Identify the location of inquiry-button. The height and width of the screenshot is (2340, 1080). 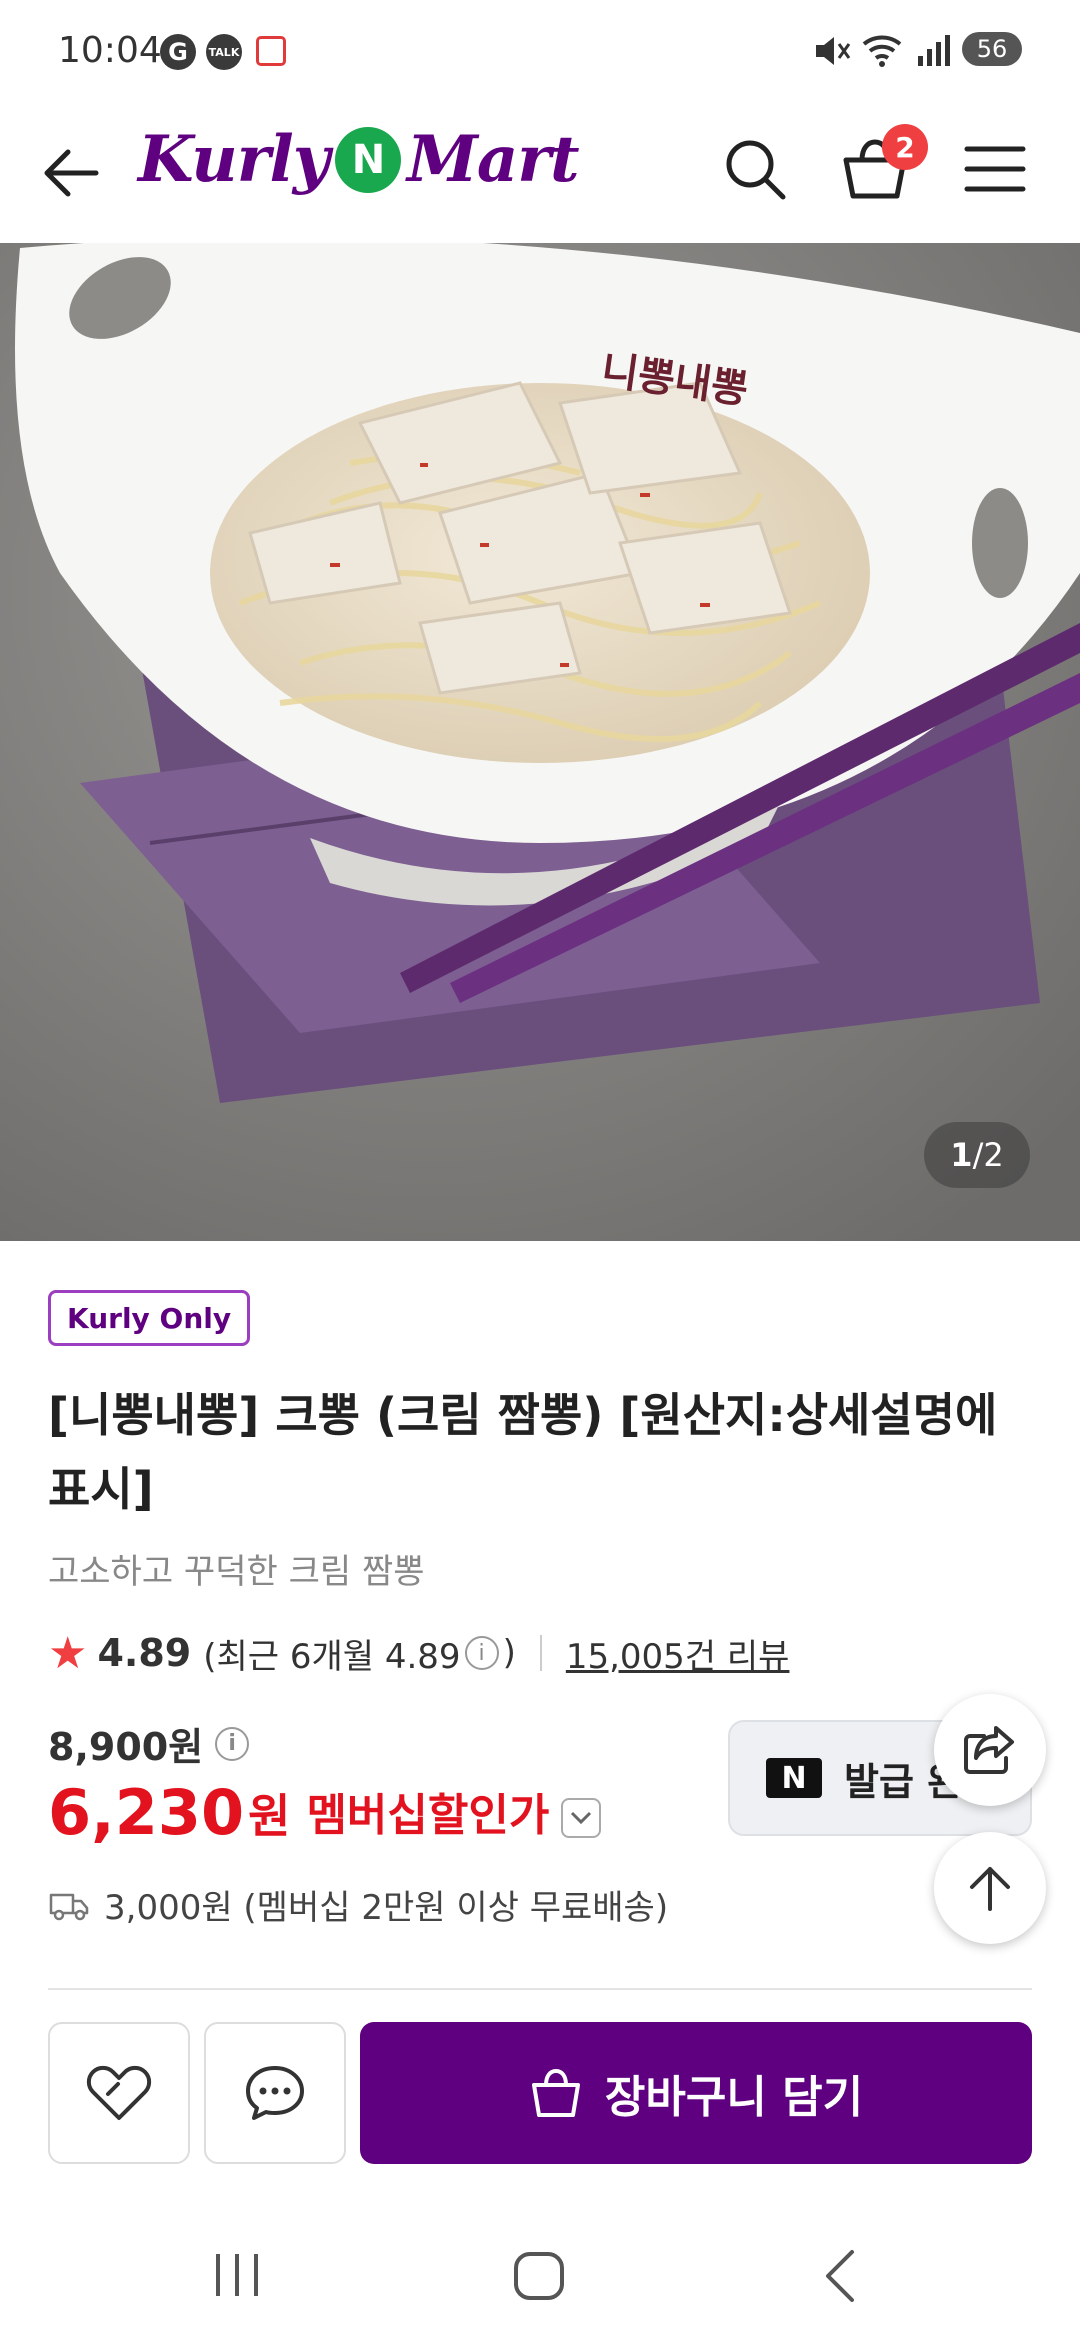
(275, 2093).